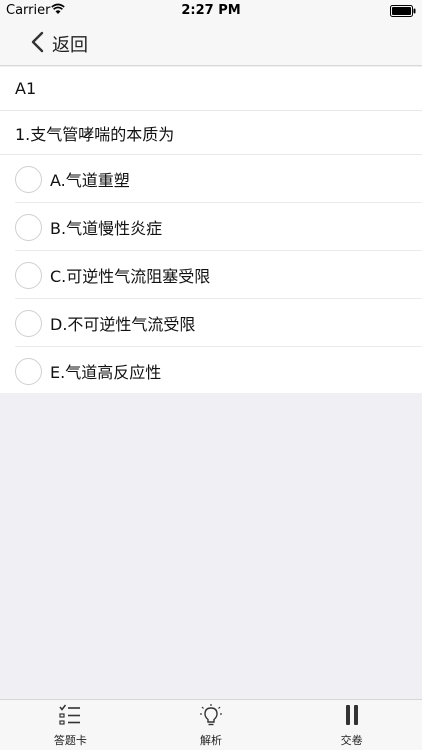 The height and width of the screenshot is (750, 422). Describe the element at coordinates (106, 228) in the screenshot. I see `option-label: B.气道慢性炎症` at that location.